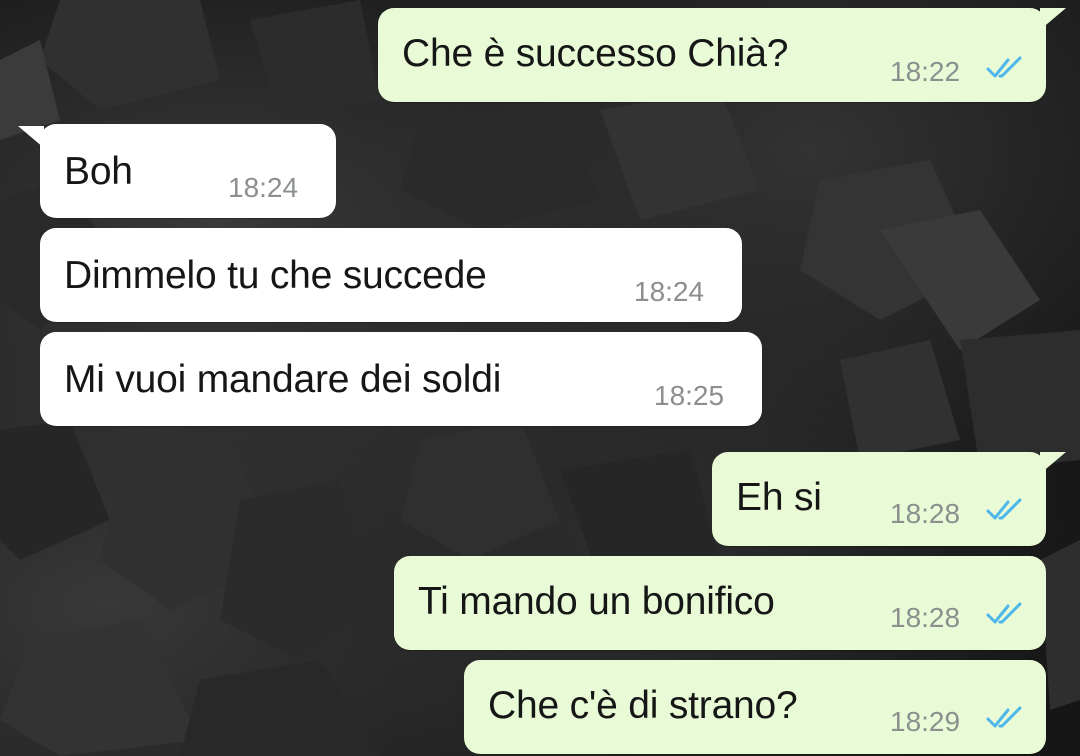 The image size is (1080, 756). Describe the element at coordinates (275, 275) in the screenshot. I see `message-text: Dimmelo tu che succede` at that location.